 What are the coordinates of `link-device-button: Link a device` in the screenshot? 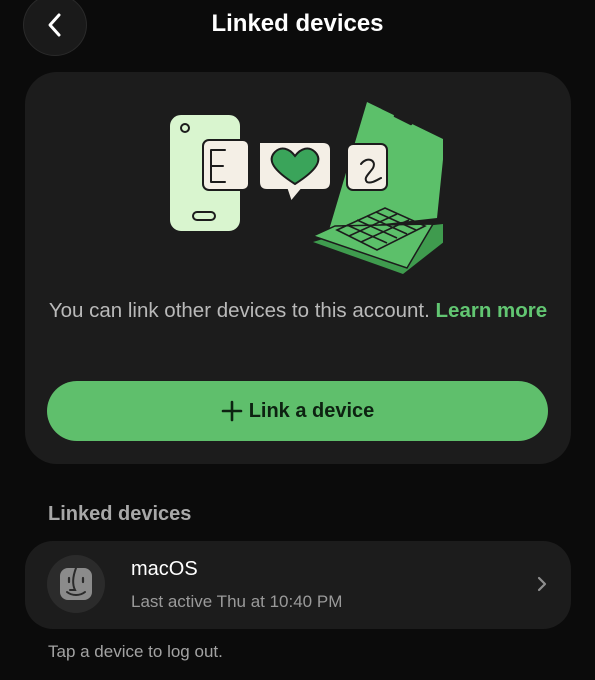 It's located at (297, 411).